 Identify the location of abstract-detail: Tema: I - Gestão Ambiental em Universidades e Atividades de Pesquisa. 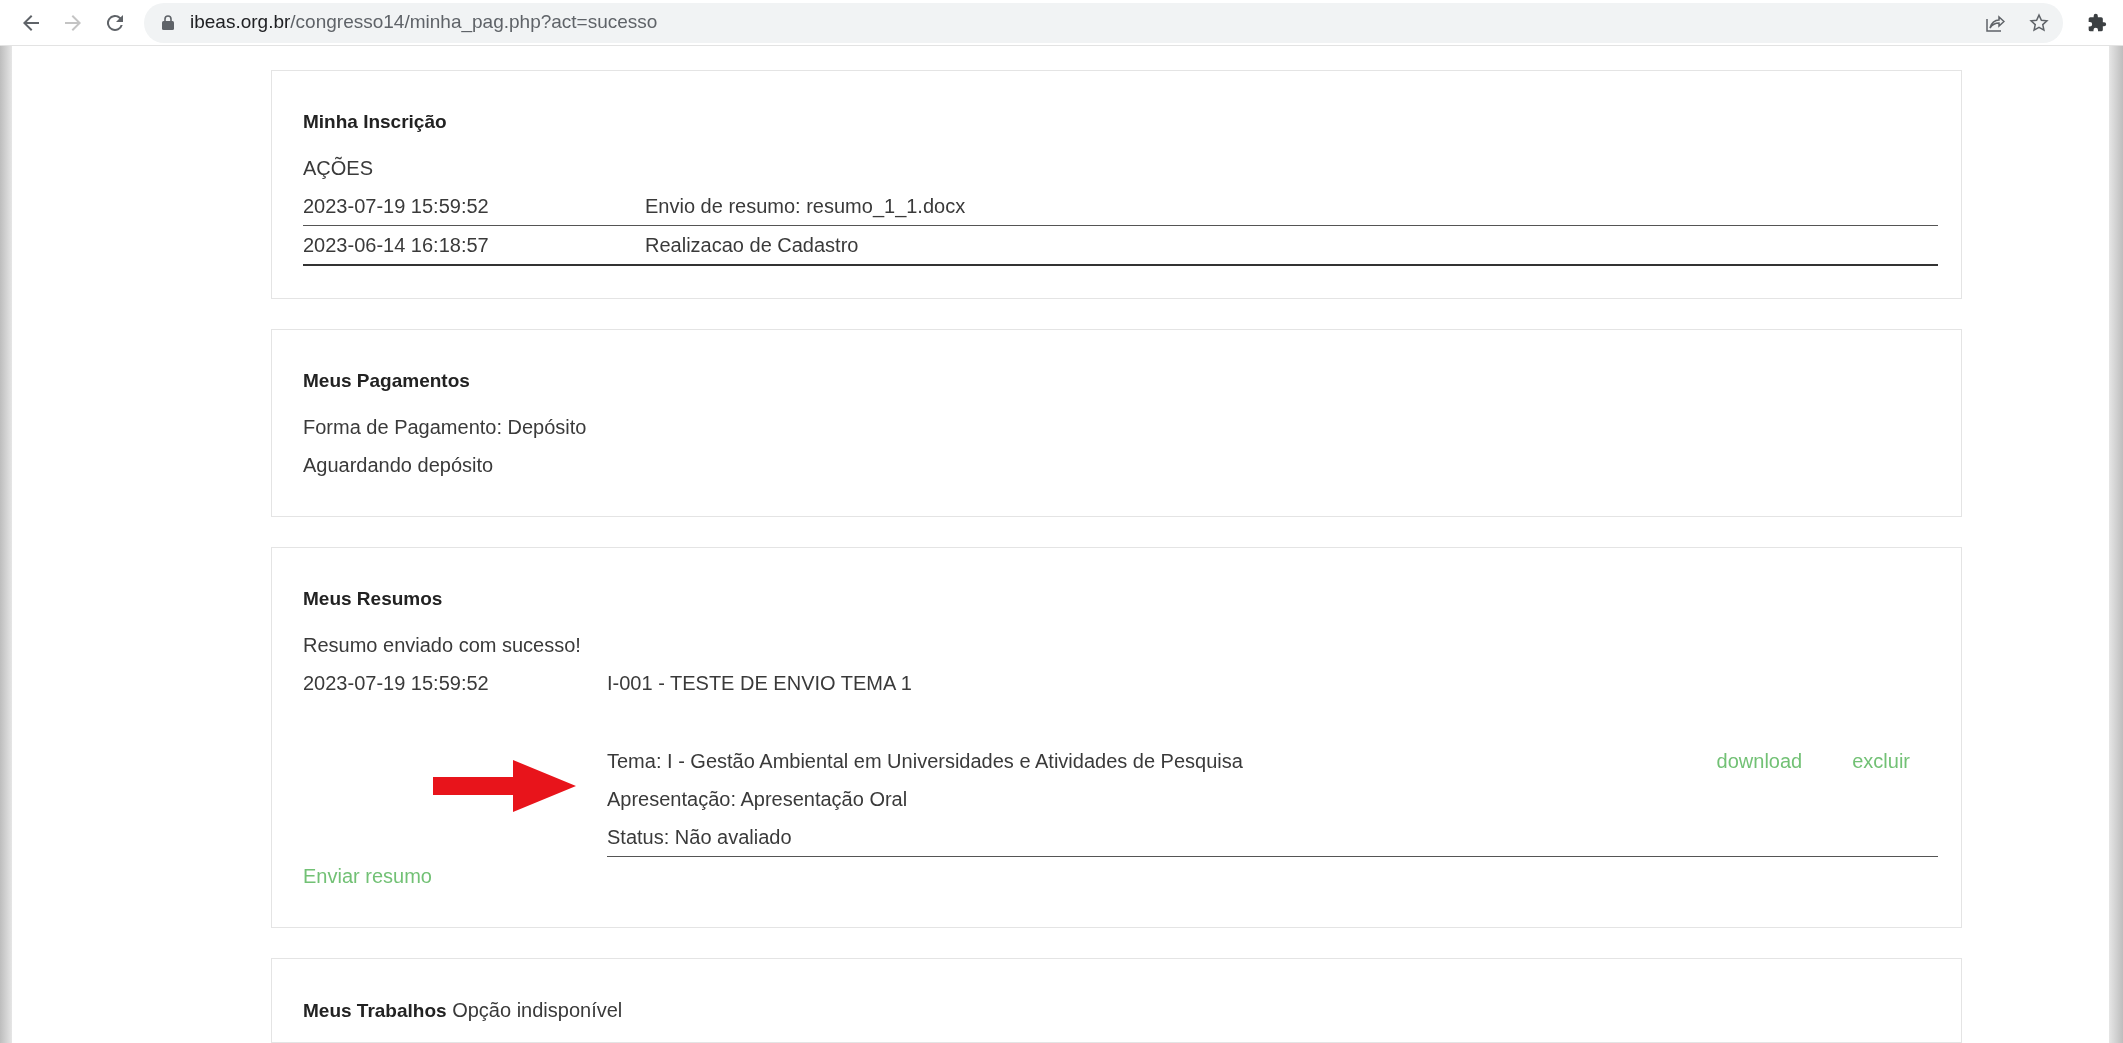
(925, 761).